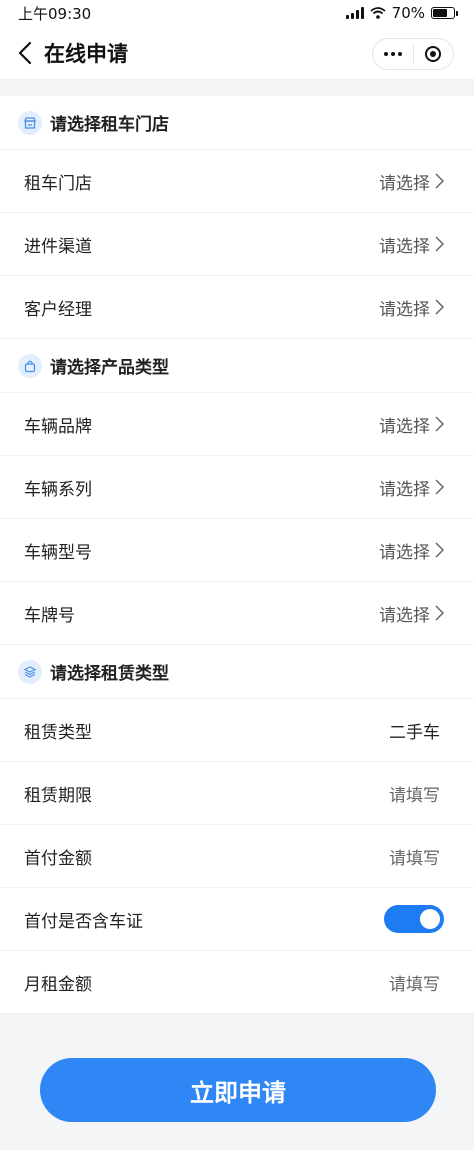 The image size is (474, 1150). What do you see at coordinates (237, 13) in the screenshot?
I see `status-bar: 上午09:30 70%` at bounding box center [237, 13].